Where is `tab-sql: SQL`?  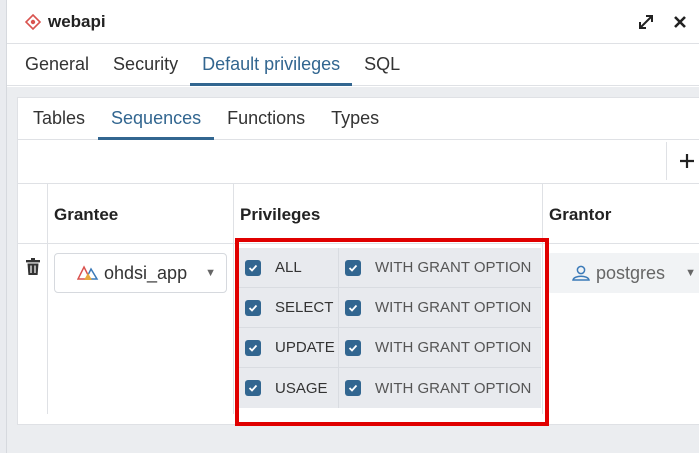
tab-sql: SQL is located at coordinates (382, 69).